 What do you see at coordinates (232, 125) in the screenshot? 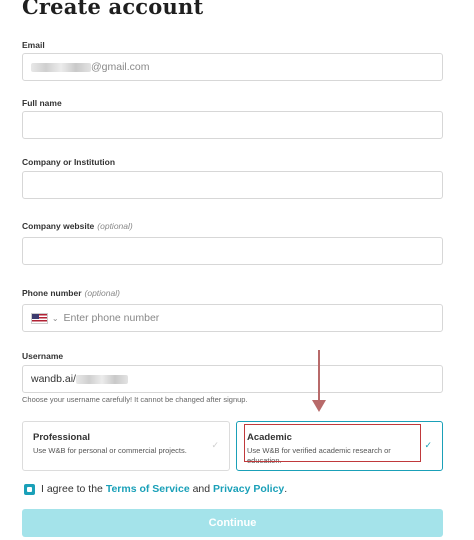
I see `full-name-field` at bounding box center [232, 125].